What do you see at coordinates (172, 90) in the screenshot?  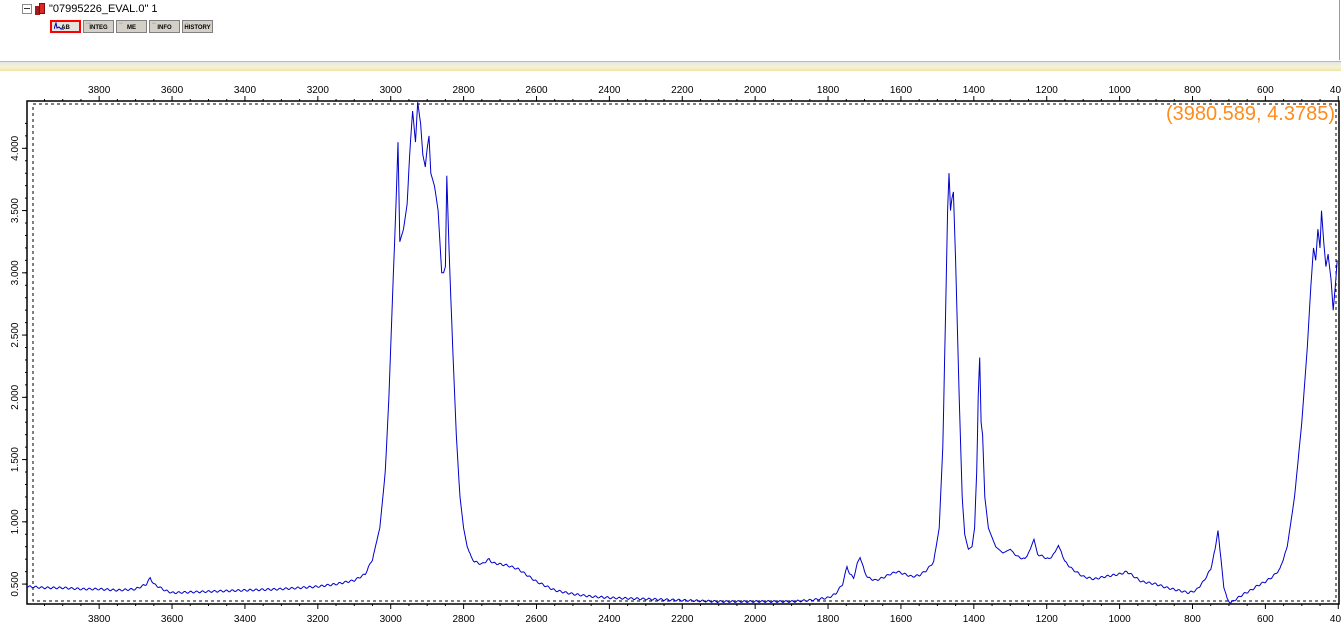 I see `x-tick-label-top: 3600` at bounding box center [172, 90].